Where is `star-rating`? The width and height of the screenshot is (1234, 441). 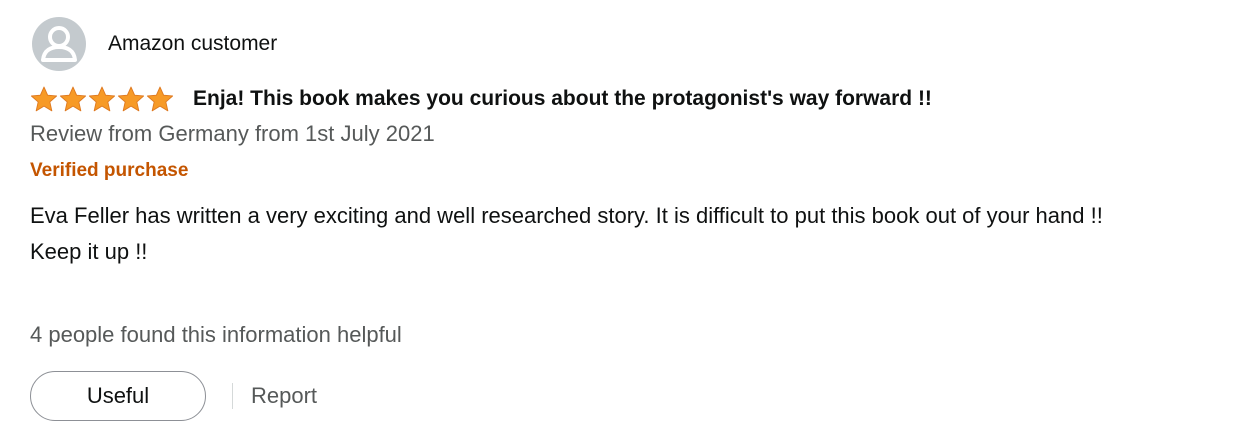
star-rating is located at coordinates (102, 99).